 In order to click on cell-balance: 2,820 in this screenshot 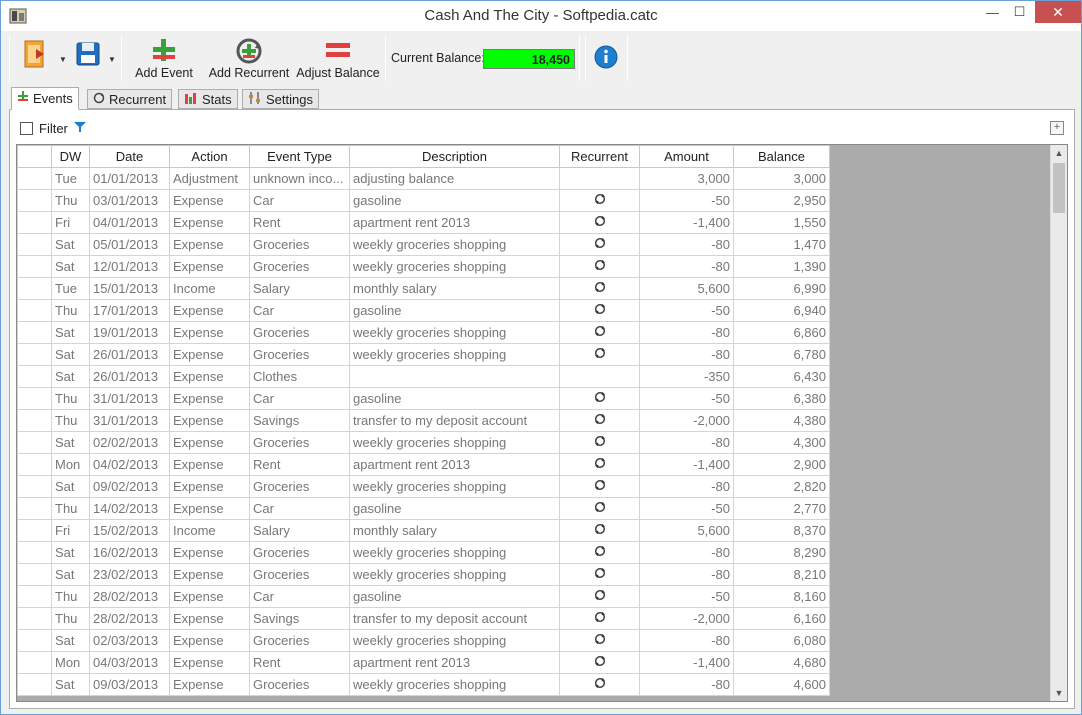, I will do `click(781, 486)`.